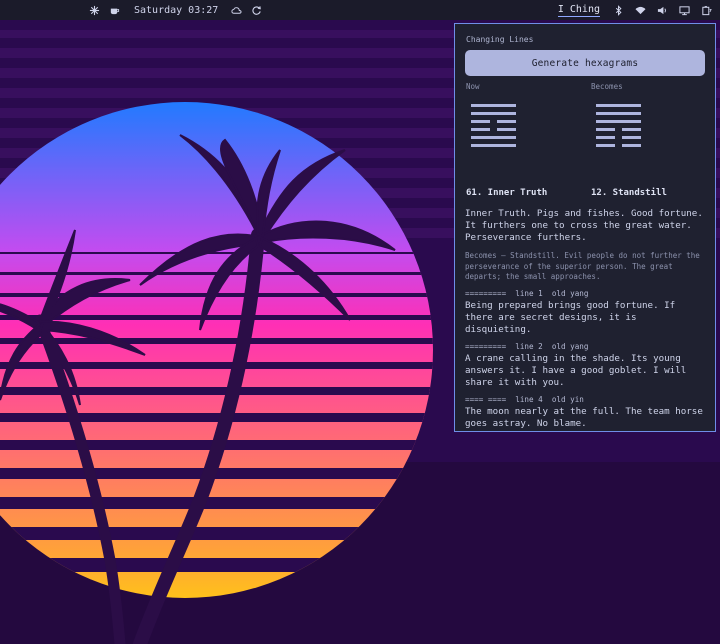 The width and height of the screenshot is (720, 644). What do you see at coordinates (706, 10) in the screenshot?
I see `battery-icon` at bounding box center [706, 10].